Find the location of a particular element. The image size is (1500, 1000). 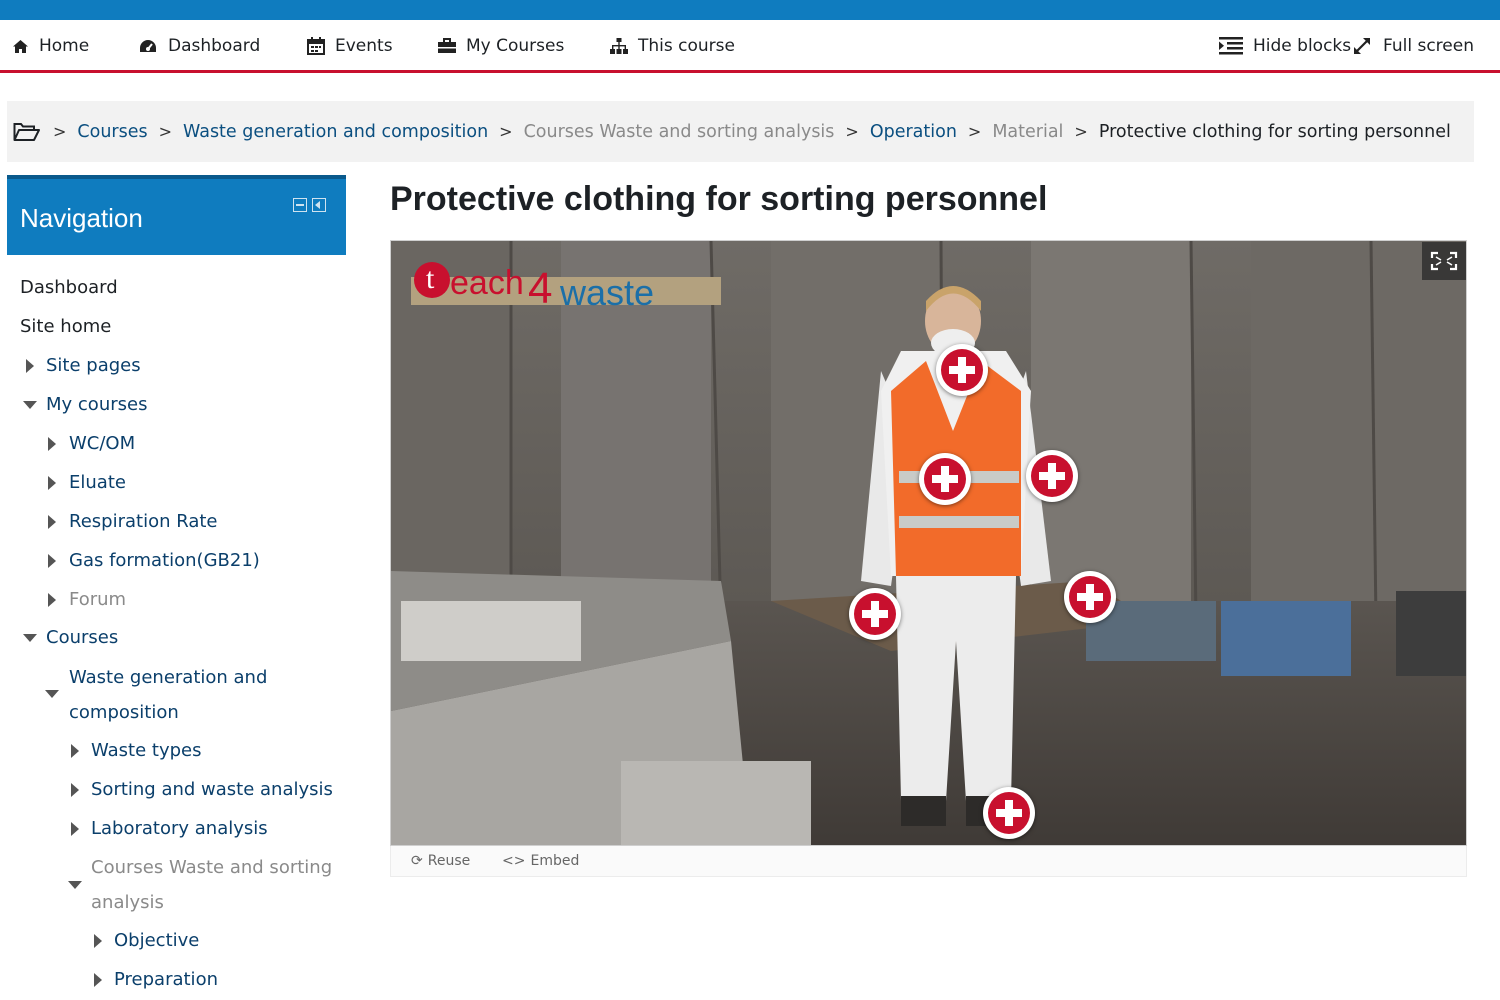

hotspot-coverall is located at coordinates (1052, 476).